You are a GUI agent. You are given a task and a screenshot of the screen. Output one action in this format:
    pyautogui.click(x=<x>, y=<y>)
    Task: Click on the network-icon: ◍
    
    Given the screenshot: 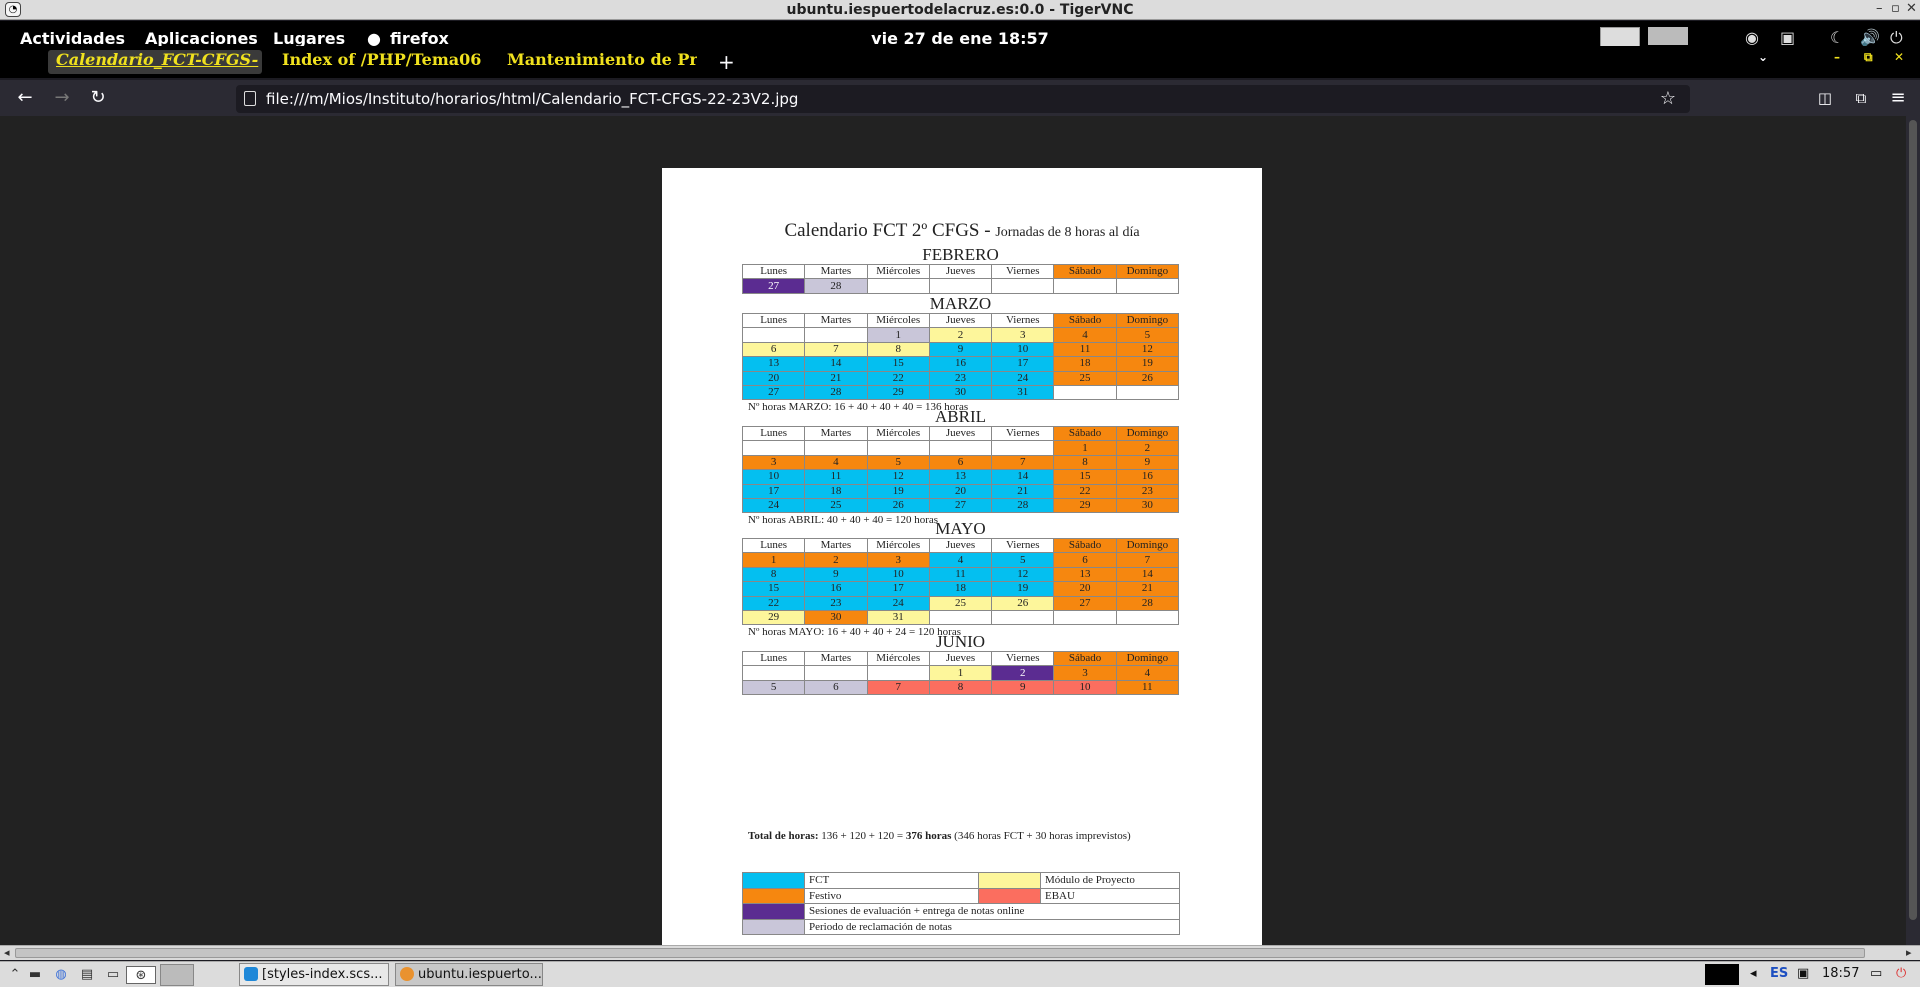 What is the action you would take?
    pyautogui.click(x=61, y=975)
    